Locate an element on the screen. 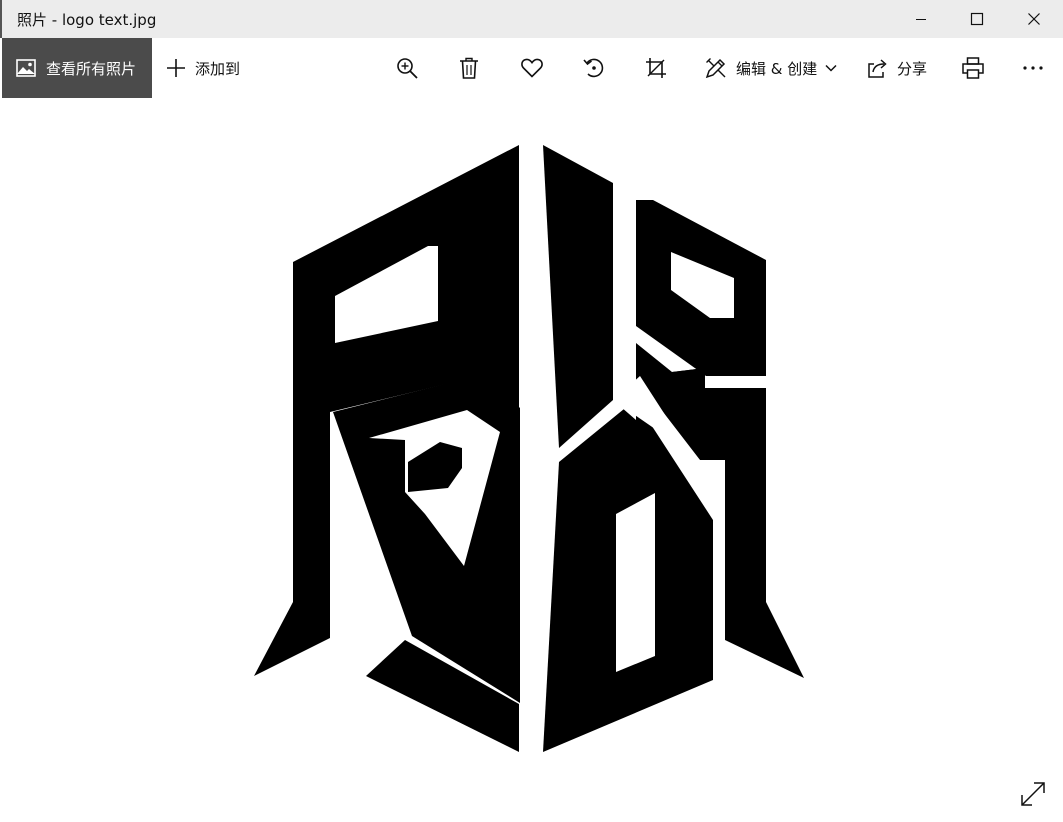  plus-icon is located at coordinates (176, 68).